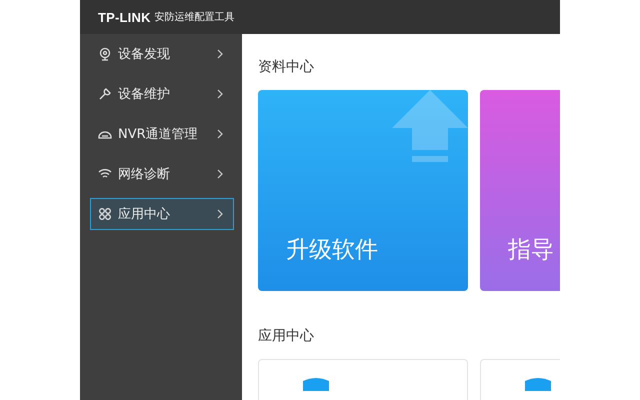  I want to click on sidebar-item: 设备维护, so click(162, 94).